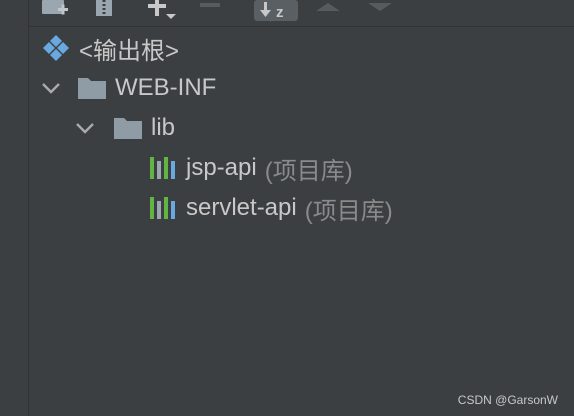 Image resolution: width=574 pixels, height=416 pixels. I want to click on remove-icon, so click(210, 9).